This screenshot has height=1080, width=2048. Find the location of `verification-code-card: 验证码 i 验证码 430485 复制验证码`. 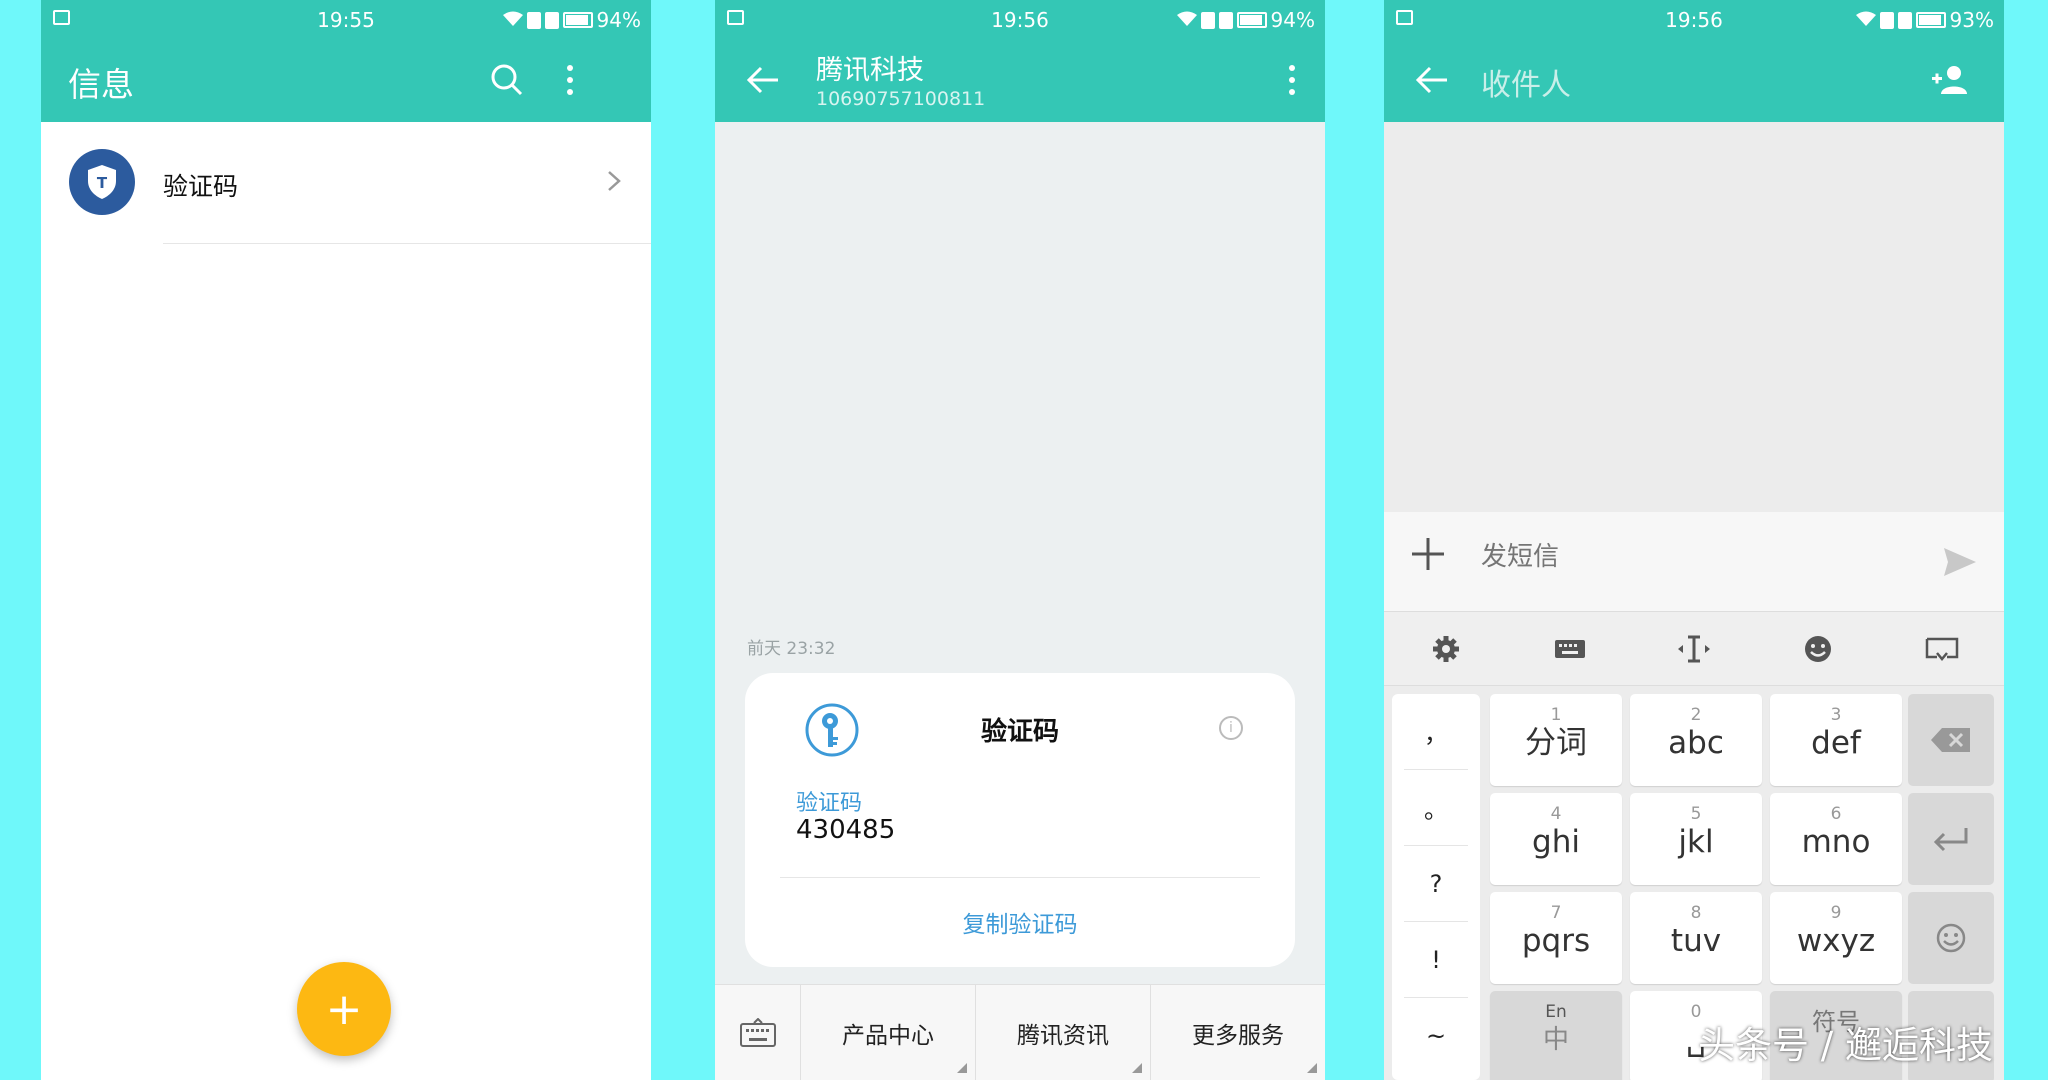

verification-code-card: 验证码 i 验证码 430485 复制验证码 is located at coordinates (1020, 820).